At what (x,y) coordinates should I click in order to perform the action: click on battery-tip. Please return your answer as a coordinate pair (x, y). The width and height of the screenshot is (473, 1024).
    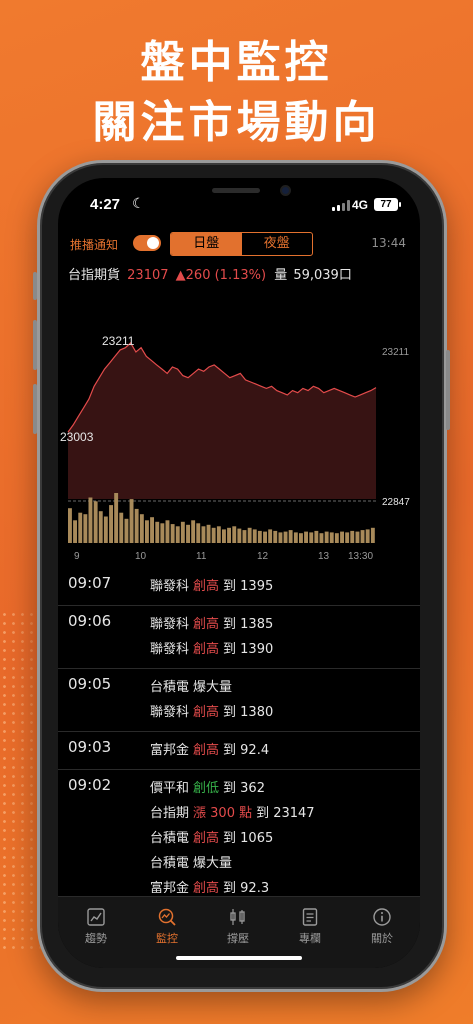
    Looking at the image, I should click on (400, 204).